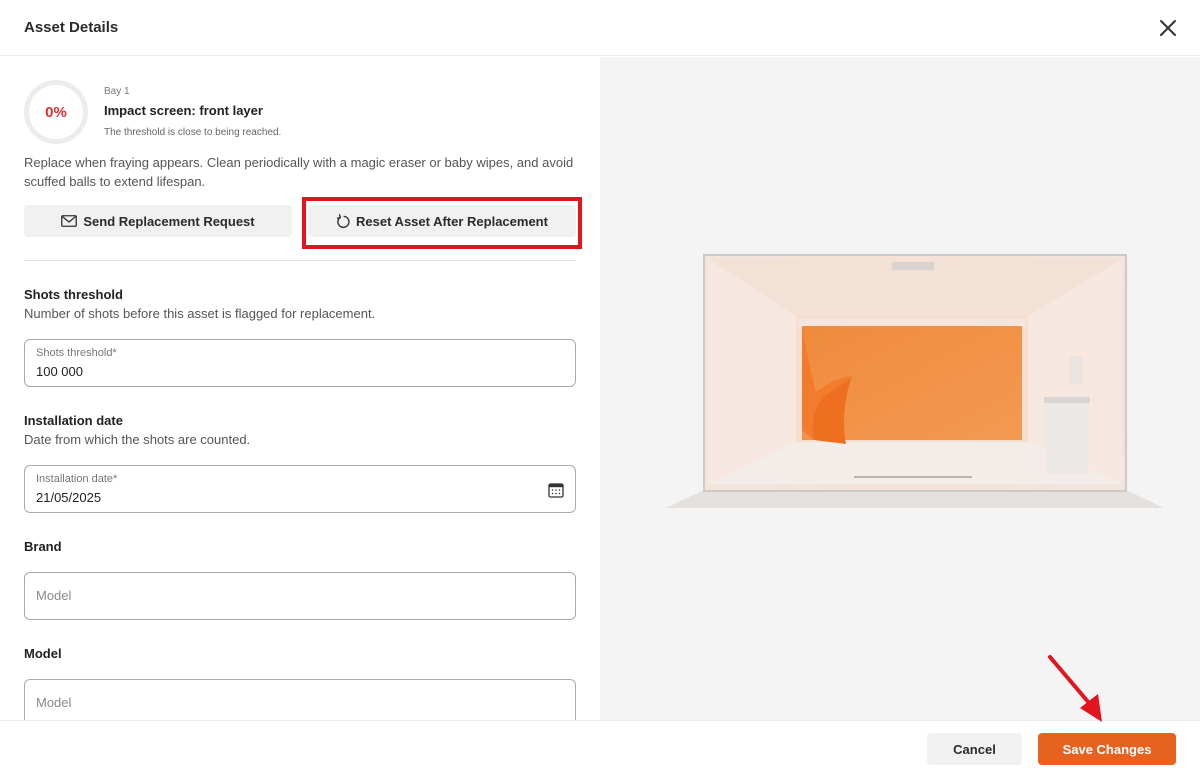  What do you see at coordinates (69, 221) in the screenshot?
I see `envelope-icon` at bounding box center [69, 221].